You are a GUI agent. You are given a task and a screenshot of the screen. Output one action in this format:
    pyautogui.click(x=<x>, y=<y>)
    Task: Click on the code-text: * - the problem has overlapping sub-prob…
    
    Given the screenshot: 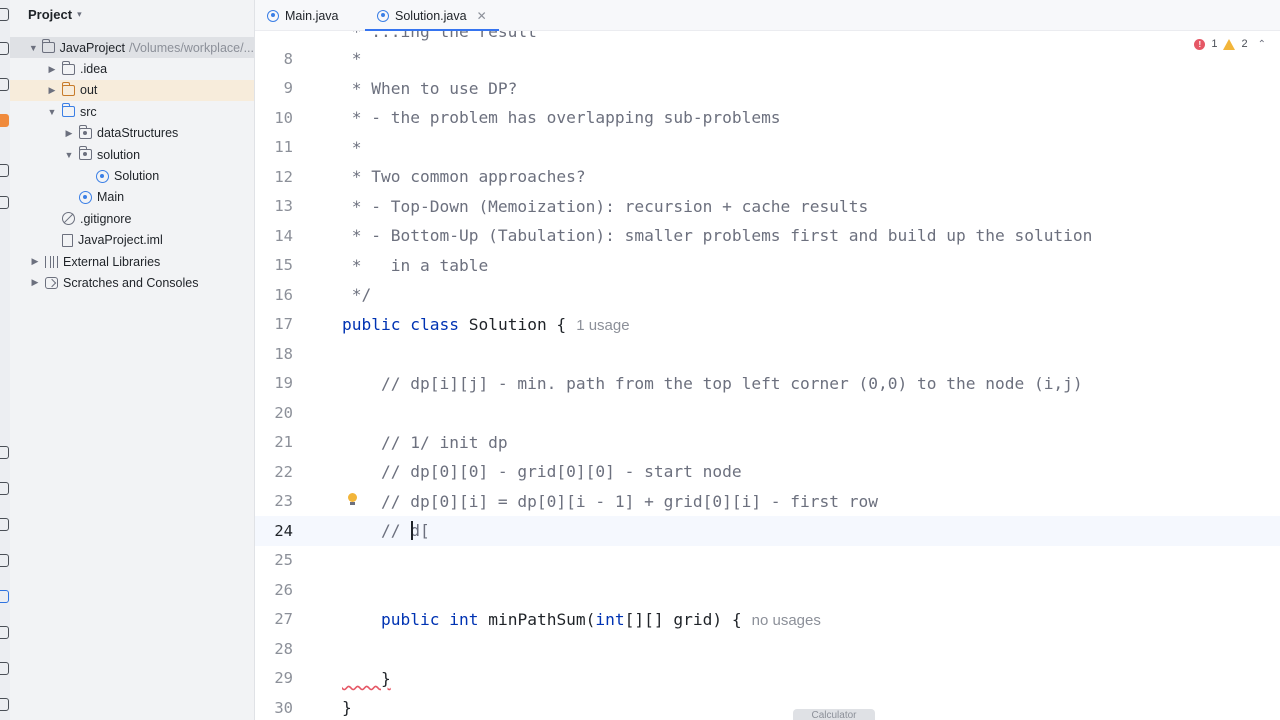 What is the action you would take?
    pyautogui.click(x=561, y=118)
    